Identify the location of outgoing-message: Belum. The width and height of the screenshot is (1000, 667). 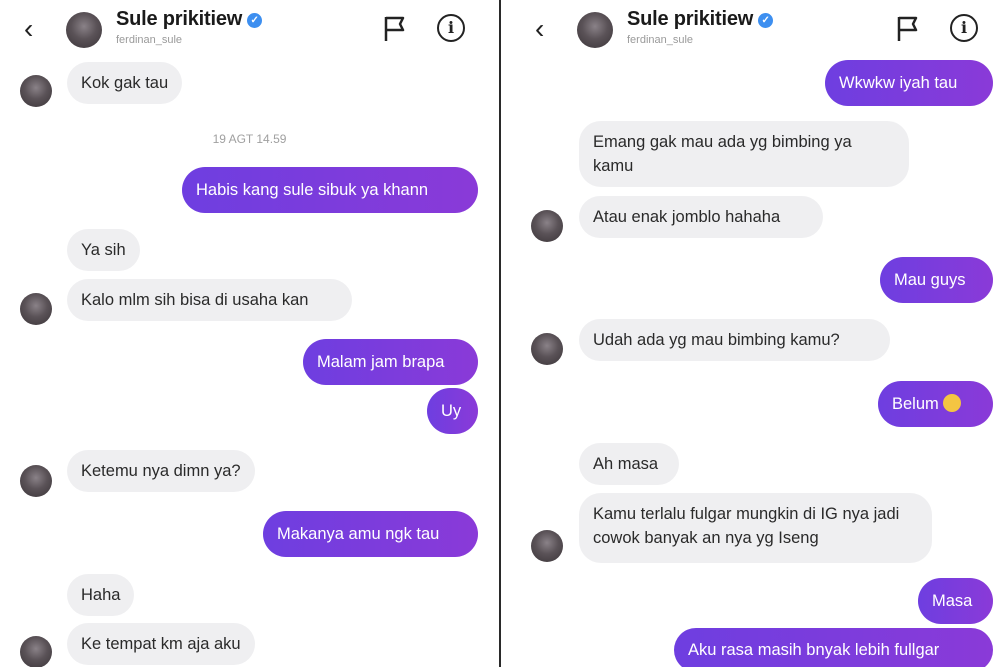
(935, 404).